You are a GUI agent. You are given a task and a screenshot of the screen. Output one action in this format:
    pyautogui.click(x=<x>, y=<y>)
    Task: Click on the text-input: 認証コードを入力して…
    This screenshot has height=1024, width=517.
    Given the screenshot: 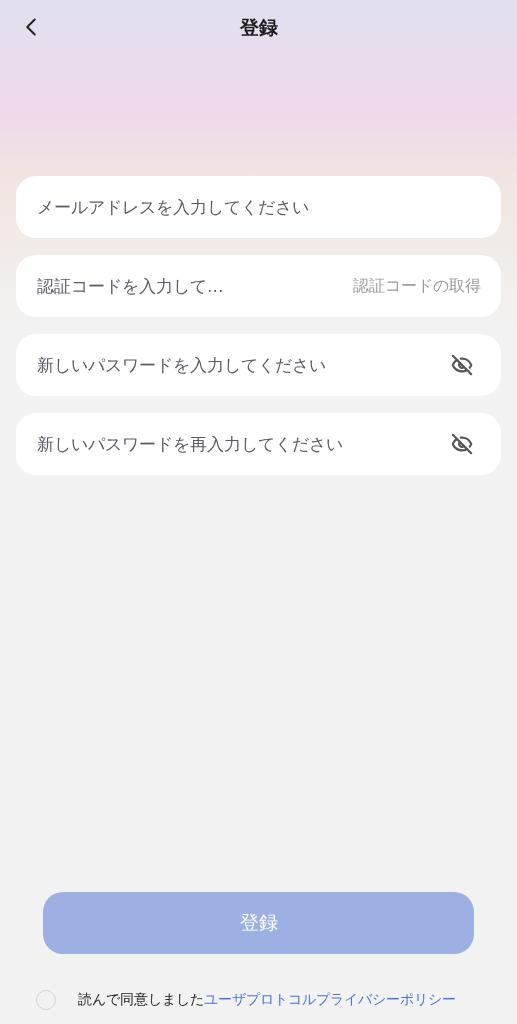 What is the action you would take?
    pyautogui.click(x=191, y=286)
    